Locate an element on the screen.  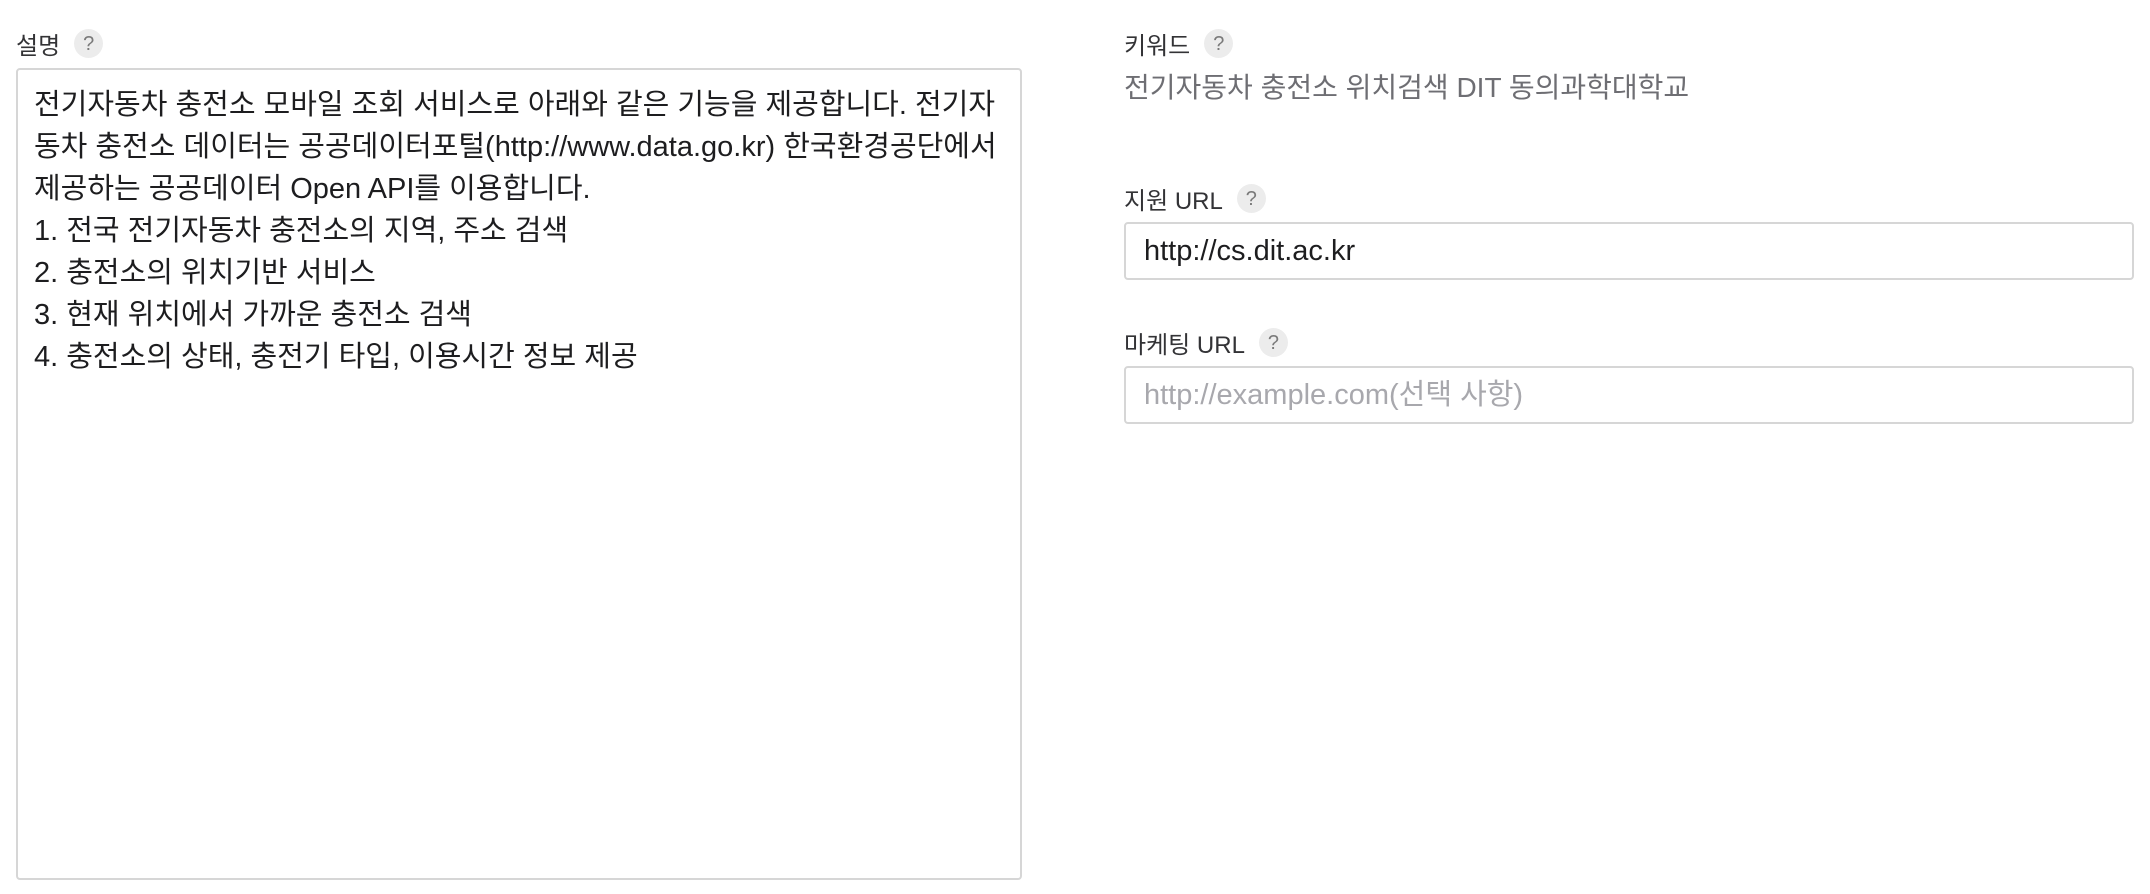
marketing-url-label-text: 마케팅 URL is located at coordinates (1184, 345).